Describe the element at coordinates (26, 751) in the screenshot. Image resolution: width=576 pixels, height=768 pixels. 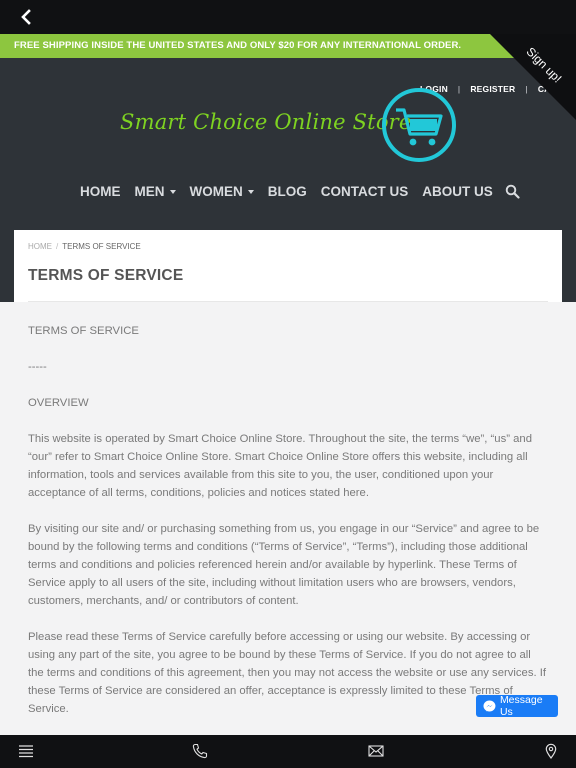
I see `menu-icon` at that location.